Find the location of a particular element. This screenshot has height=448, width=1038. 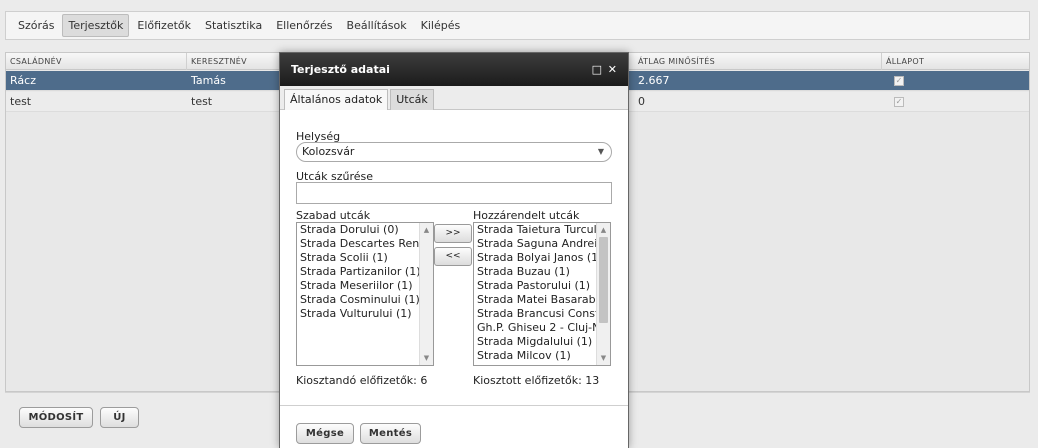

to-distribute-count: Kiosztandó előfizetők: 6 is located at coordinates (362, 380).